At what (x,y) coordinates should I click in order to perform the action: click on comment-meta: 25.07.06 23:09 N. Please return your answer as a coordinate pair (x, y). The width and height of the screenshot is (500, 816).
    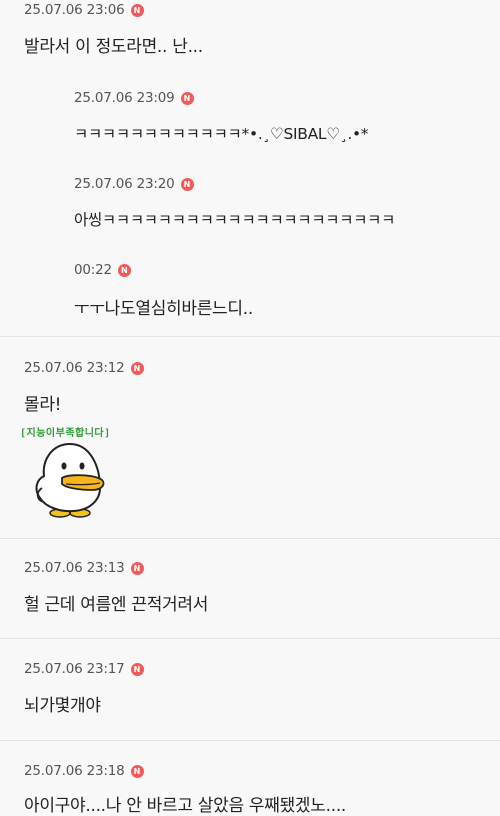
    Looking at the image, I should click on (287, 98).